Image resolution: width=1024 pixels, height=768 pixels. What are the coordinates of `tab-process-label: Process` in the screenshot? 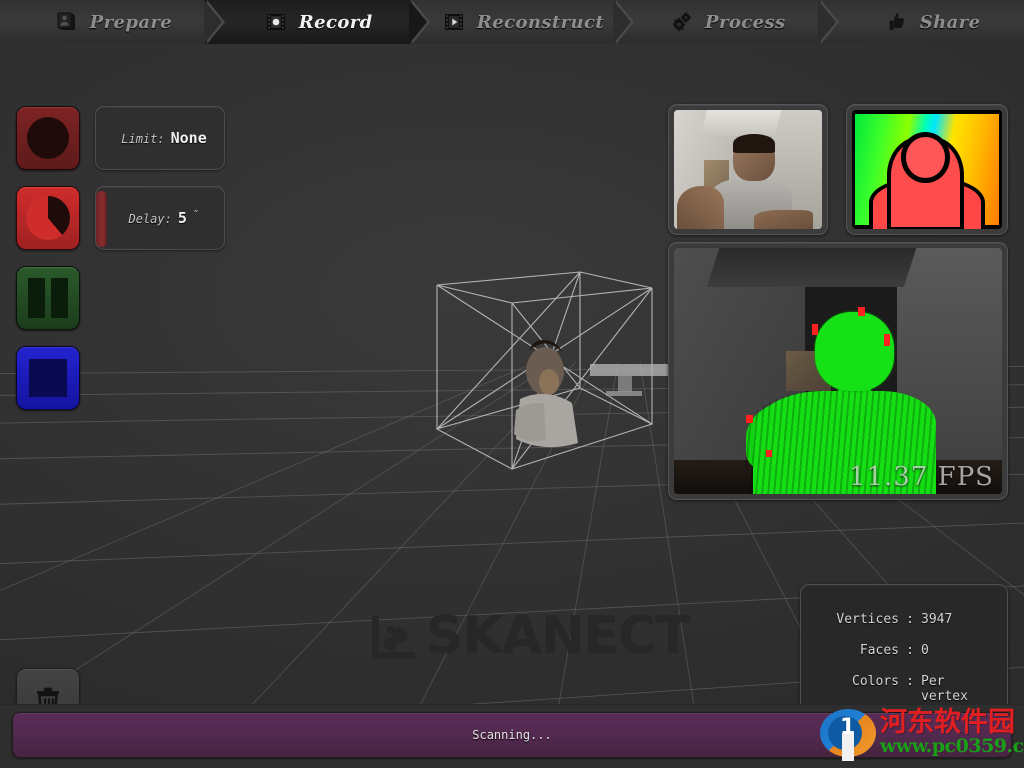 It's located at (745, 22).